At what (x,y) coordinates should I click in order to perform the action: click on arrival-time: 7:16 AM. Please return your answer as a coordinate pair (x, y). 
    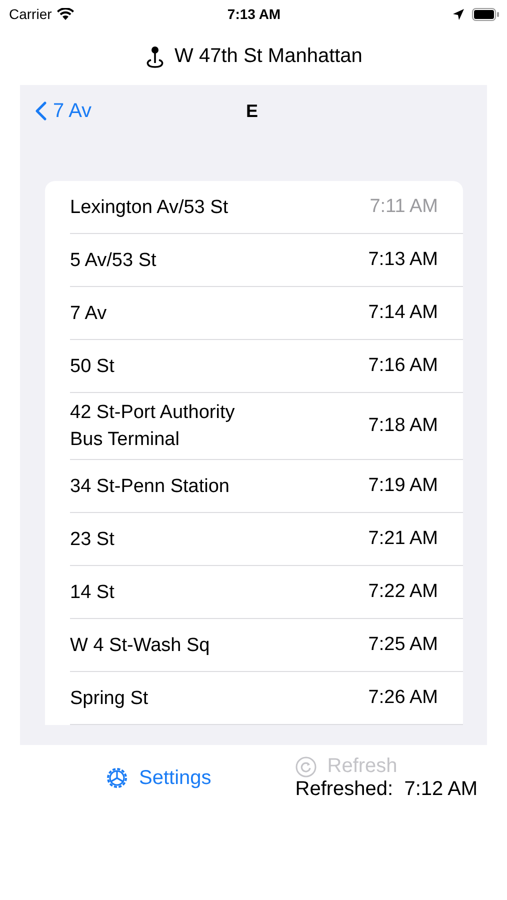
    Looking at the image, I should click on (403, 366).